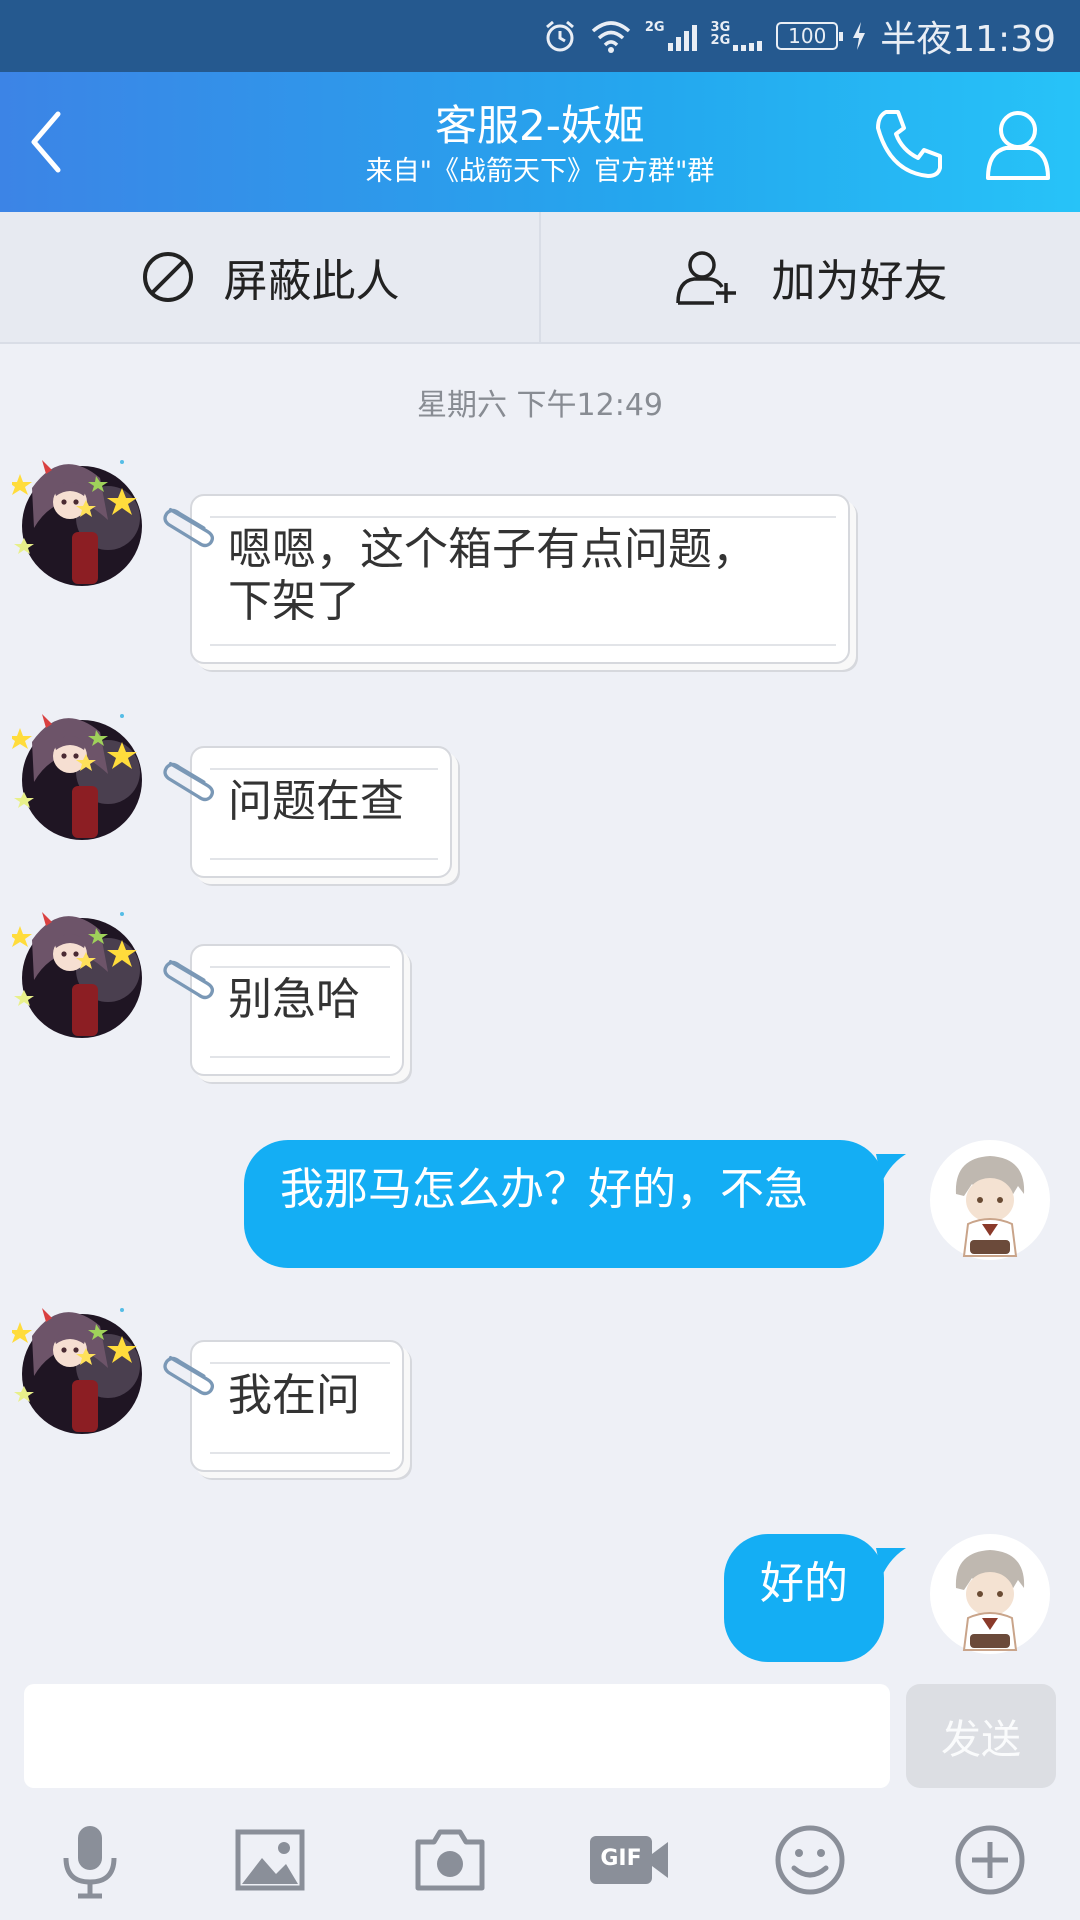 The height and width of the screenshot is (1920, 1080). I want to click on gif-icon: GIF, so click(630, 1860).